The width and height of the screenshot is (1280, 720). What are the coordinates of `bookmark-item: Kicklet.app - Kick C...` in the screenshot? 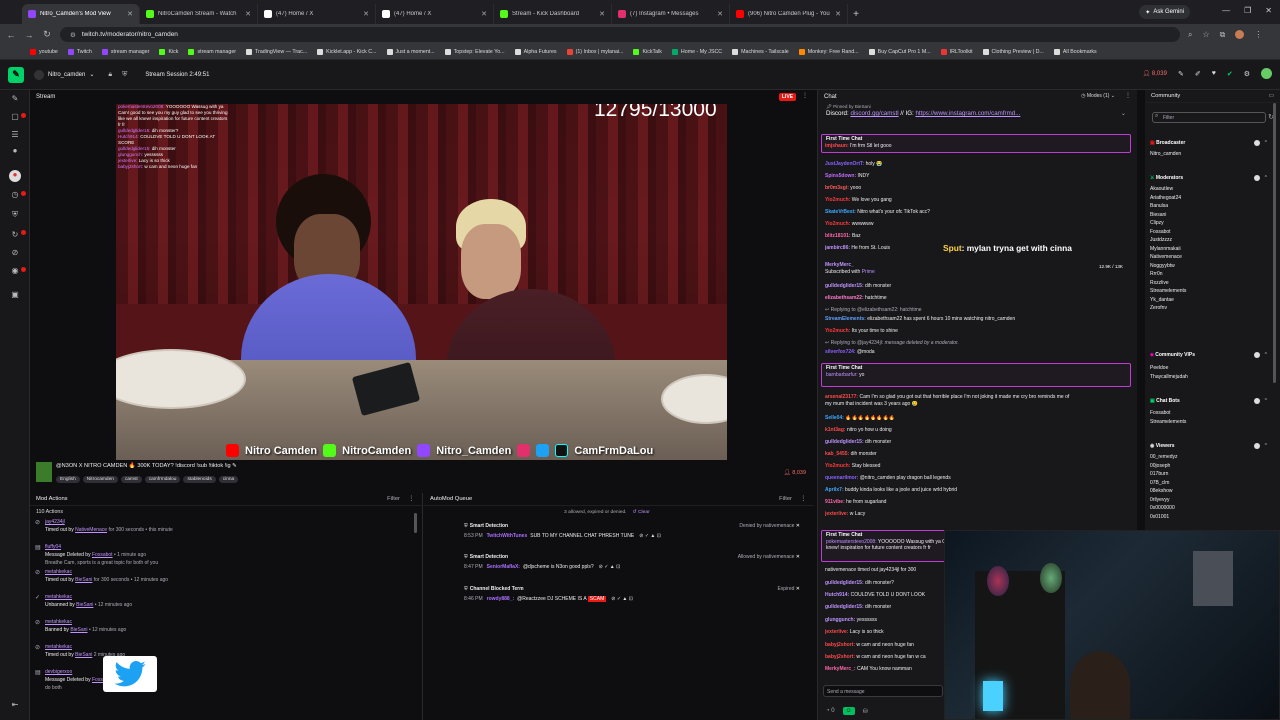 It's located at (347, 52).